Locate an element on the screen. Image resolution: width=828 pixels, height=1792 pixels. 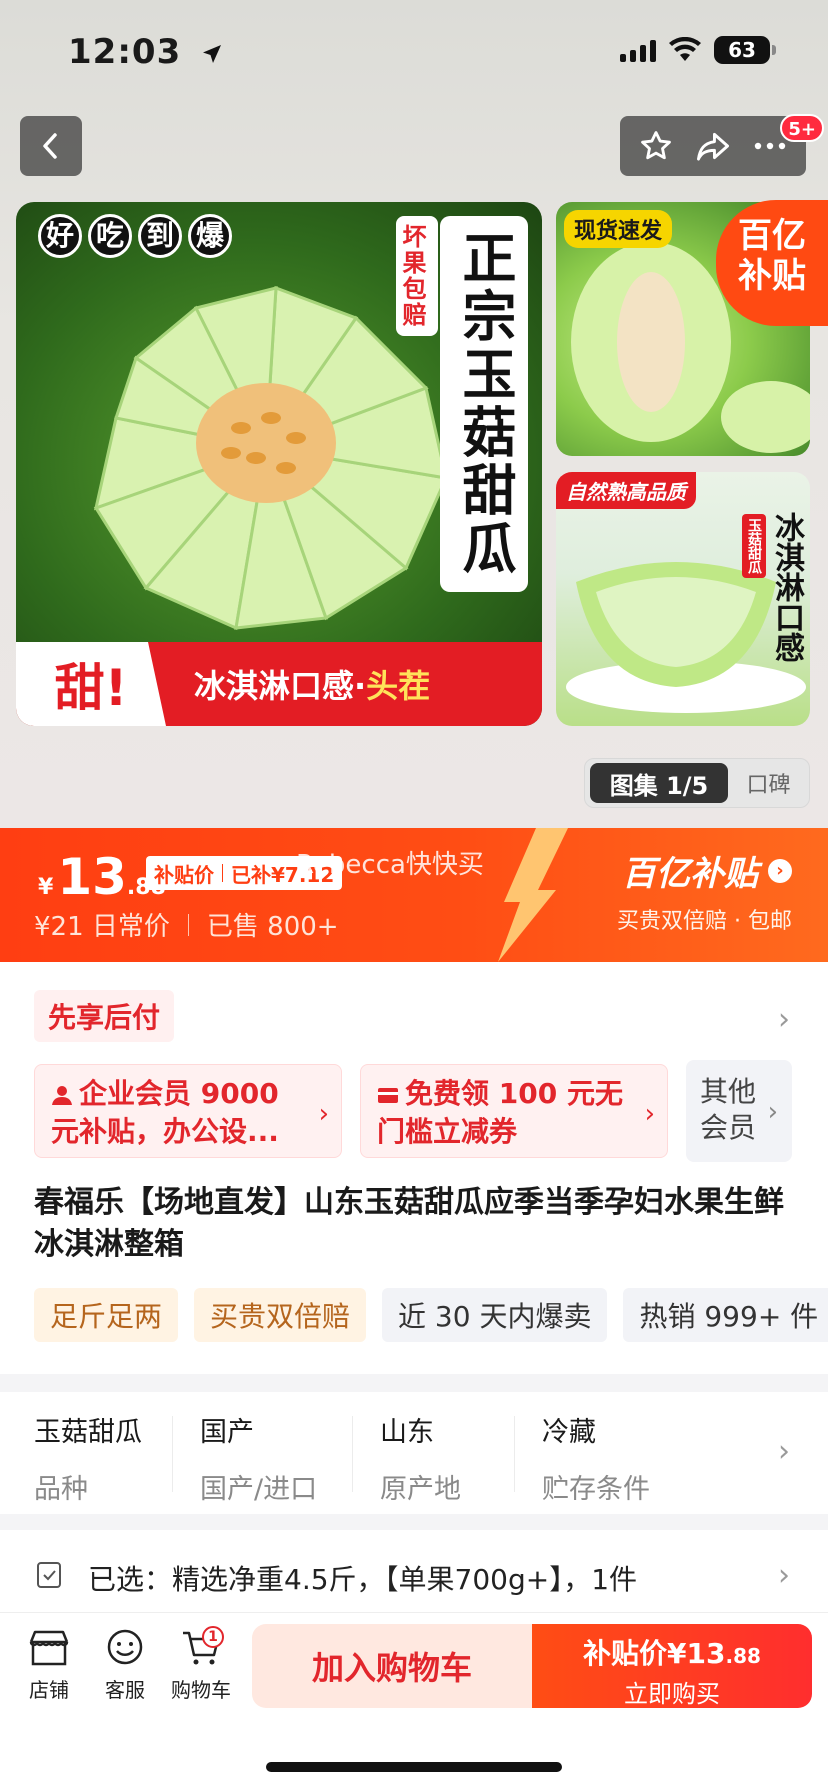
subsidy-program-link: 百亿补贴 › 买贵双倍赔 · 包邮 is located at coordinates (704, 890).